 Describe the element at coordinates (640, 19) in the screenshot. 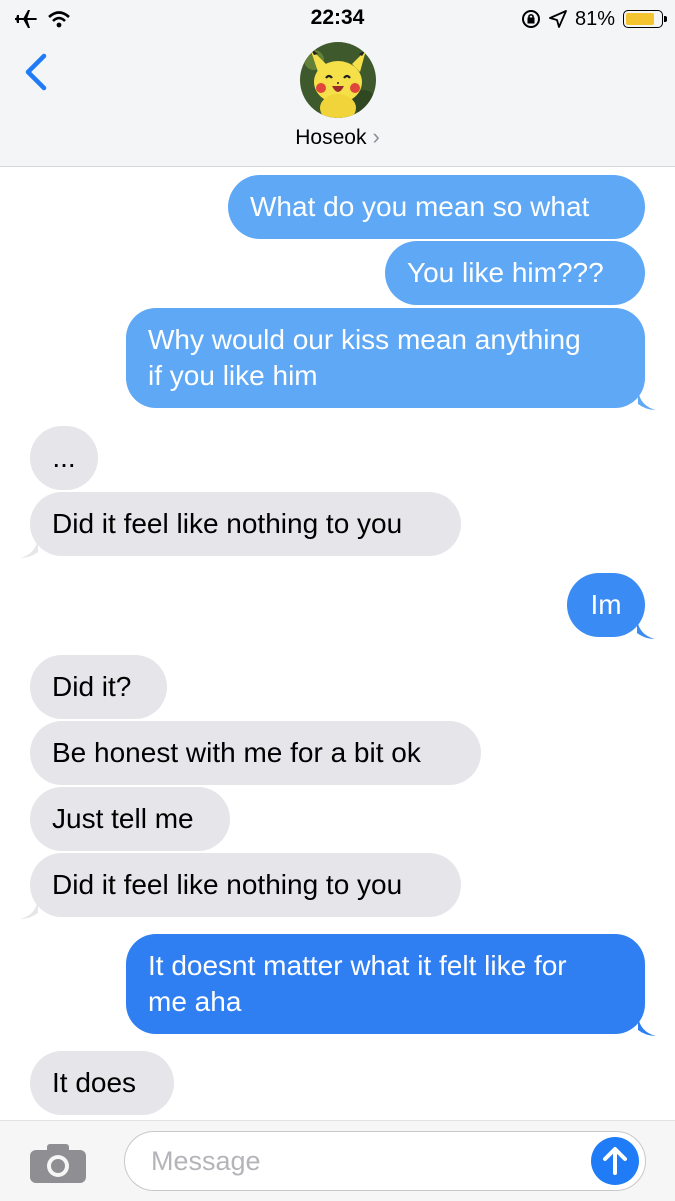

I see `battery-fill` at that location.